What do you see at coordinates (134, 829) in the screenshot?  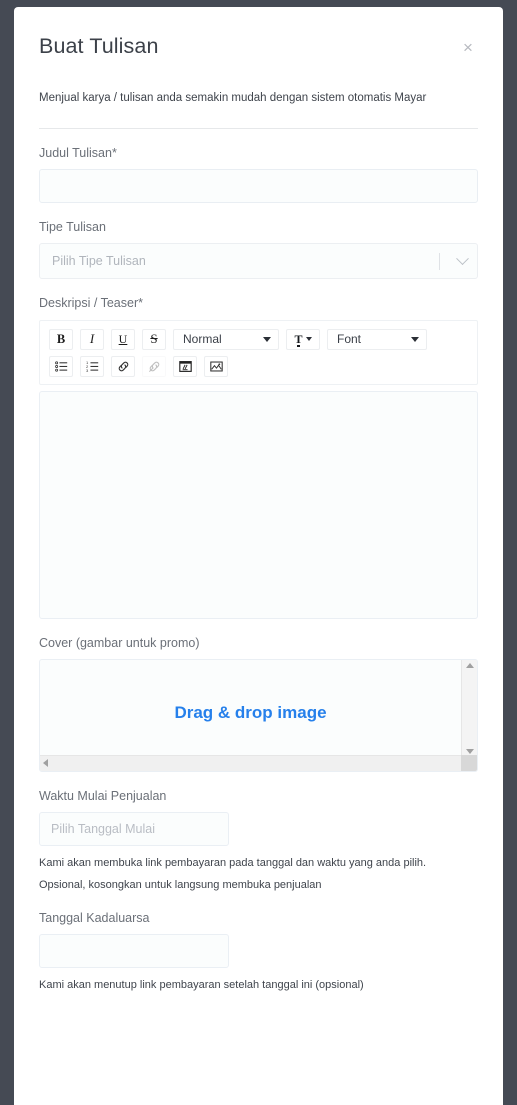 I see `waktu-mulai-input` at bounding box center [134, 829].